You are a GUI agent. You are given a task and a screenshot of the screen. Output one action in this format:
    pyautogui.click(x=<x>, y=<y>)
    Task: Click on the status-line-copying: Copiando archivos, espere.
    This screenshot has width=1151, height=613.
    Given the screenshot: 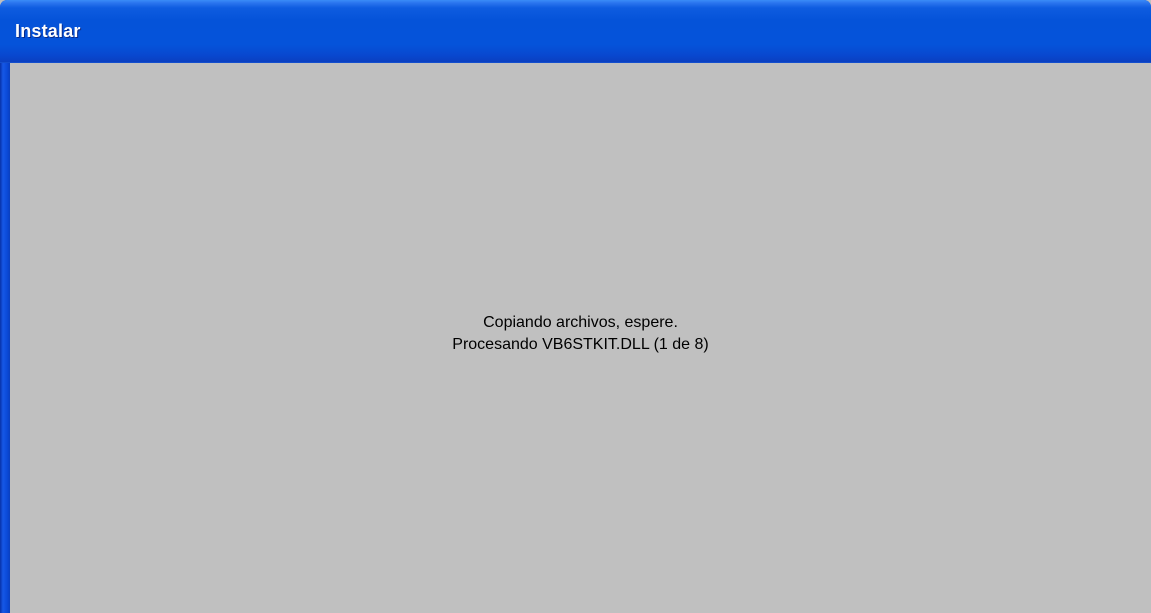 What is the action you would take?
    pyautogui.click(x=580, y=322)
    